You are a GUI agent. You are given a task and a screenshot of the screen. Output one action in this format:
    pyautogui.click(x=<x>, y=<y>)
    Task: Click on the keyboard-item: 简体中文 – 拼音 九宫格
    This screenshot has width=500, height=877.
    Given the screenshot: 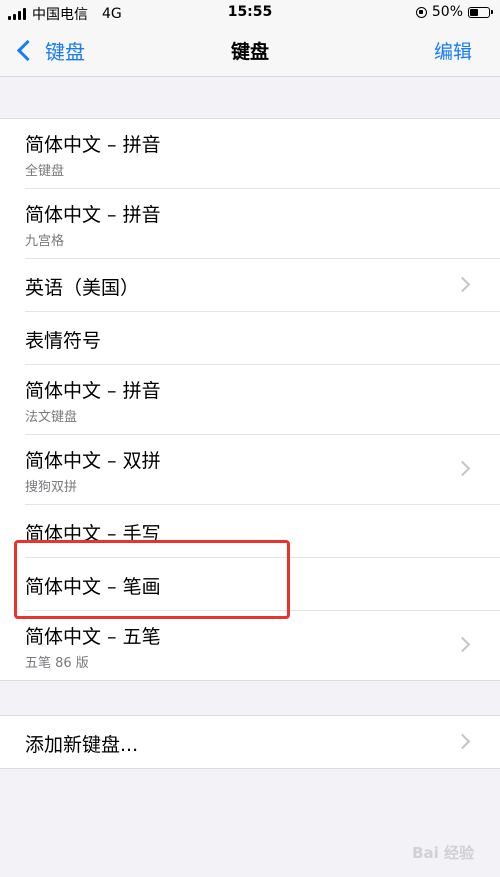 What is the action you would take?
    pyautogui.click(x=262, y=224)
    